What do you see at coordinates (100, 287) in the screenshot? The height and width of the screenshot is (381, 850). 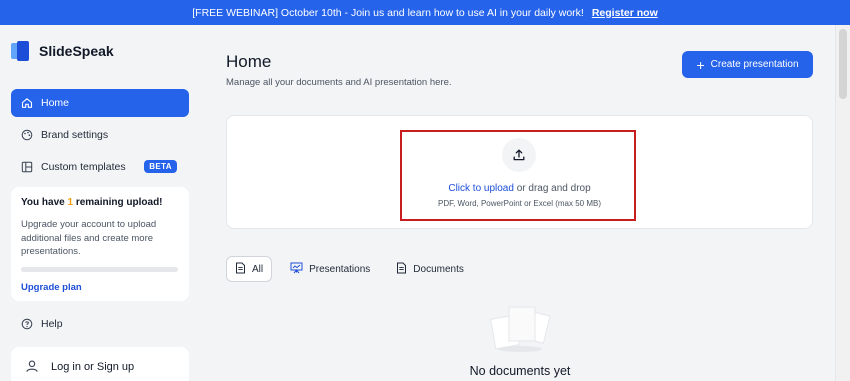 I see `upgrade-plan-link: Upgrade plan` at bounding box center [100, 287].